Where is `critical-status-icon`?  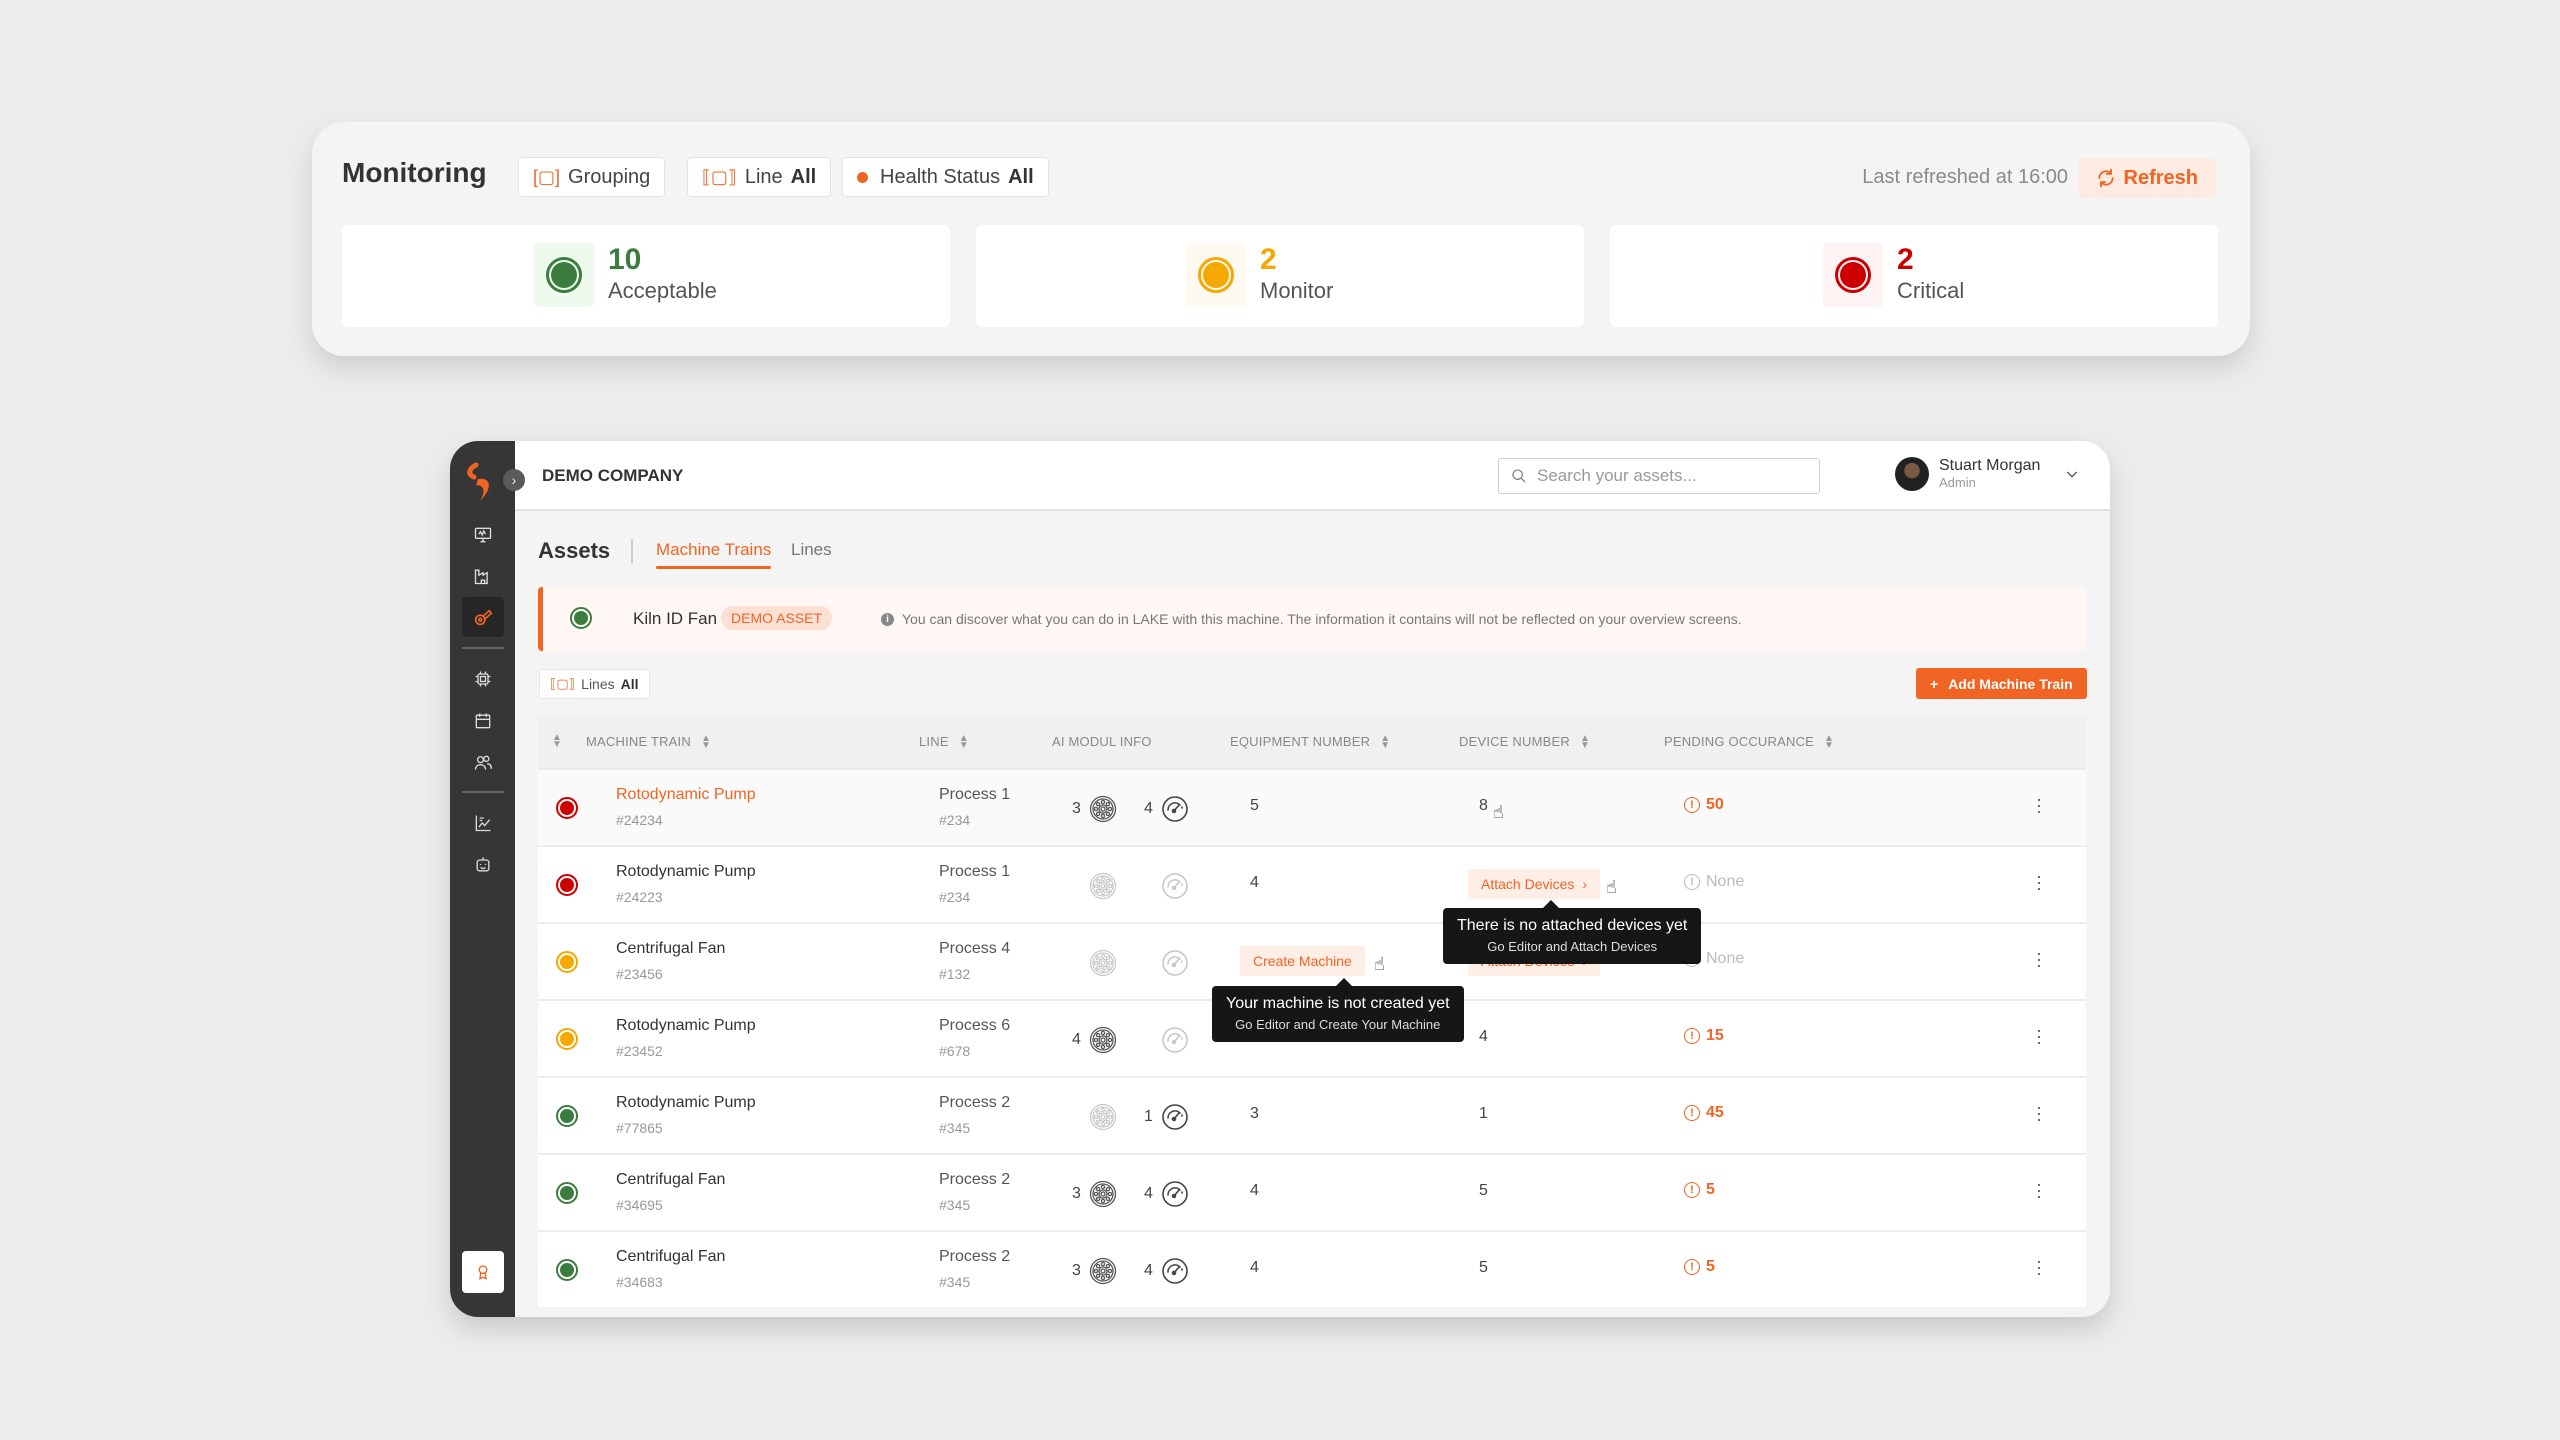
critical-status-icon is located at coordinates (567, 808).